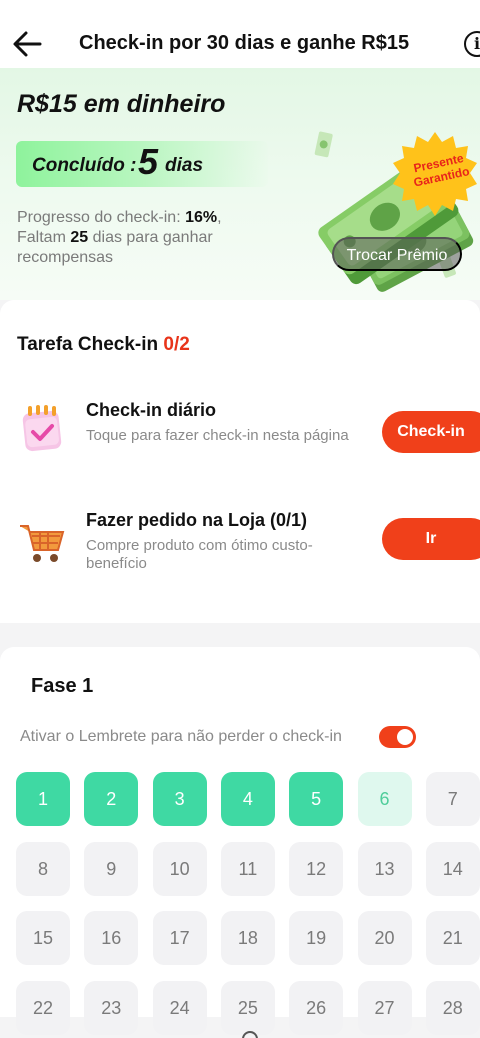 The image size is (480, 1038). Describe the element at coordinates (179, 1007) in the screenshot. I see `day-cell-24: 24` at that location.